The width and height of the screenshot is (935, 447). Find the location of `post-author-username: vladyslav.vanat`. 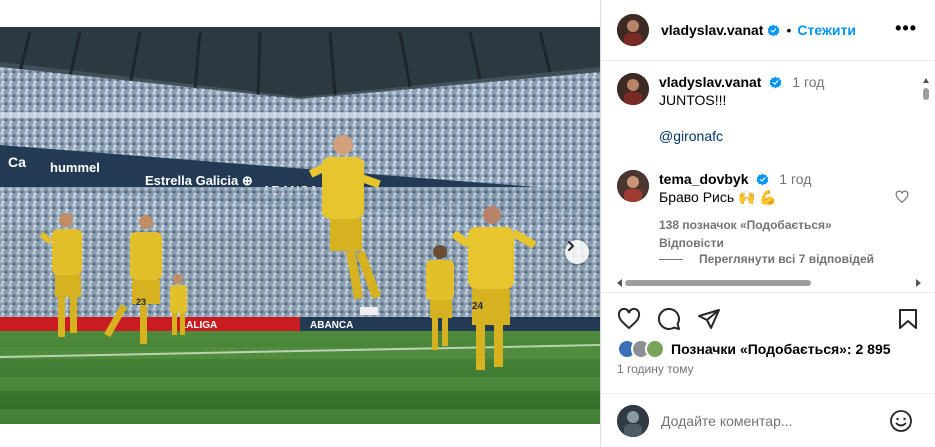

post-author-username: vladyslav.vanat is located at coordinates (712, 30).